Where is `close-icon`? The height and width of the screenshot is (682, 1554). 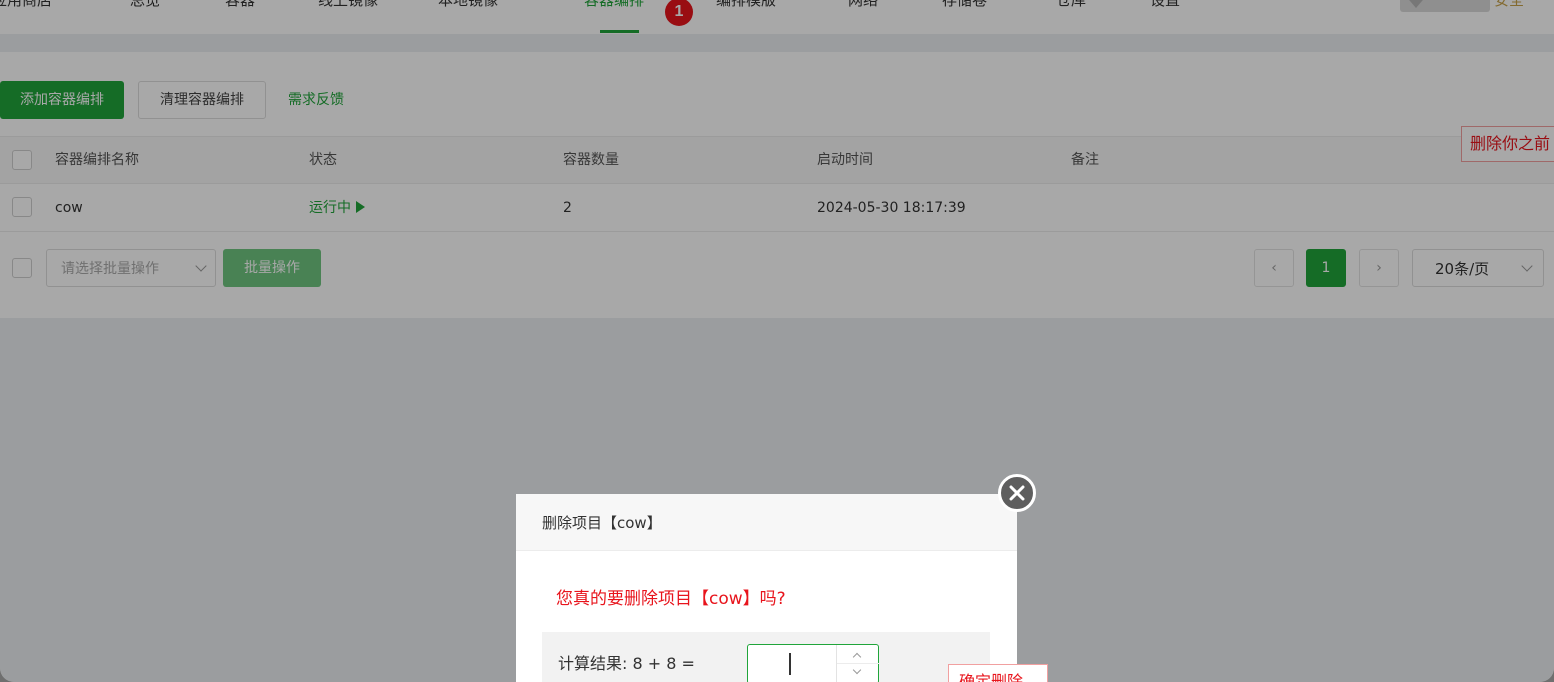 close-icon is located at coordinates (1017, 493).